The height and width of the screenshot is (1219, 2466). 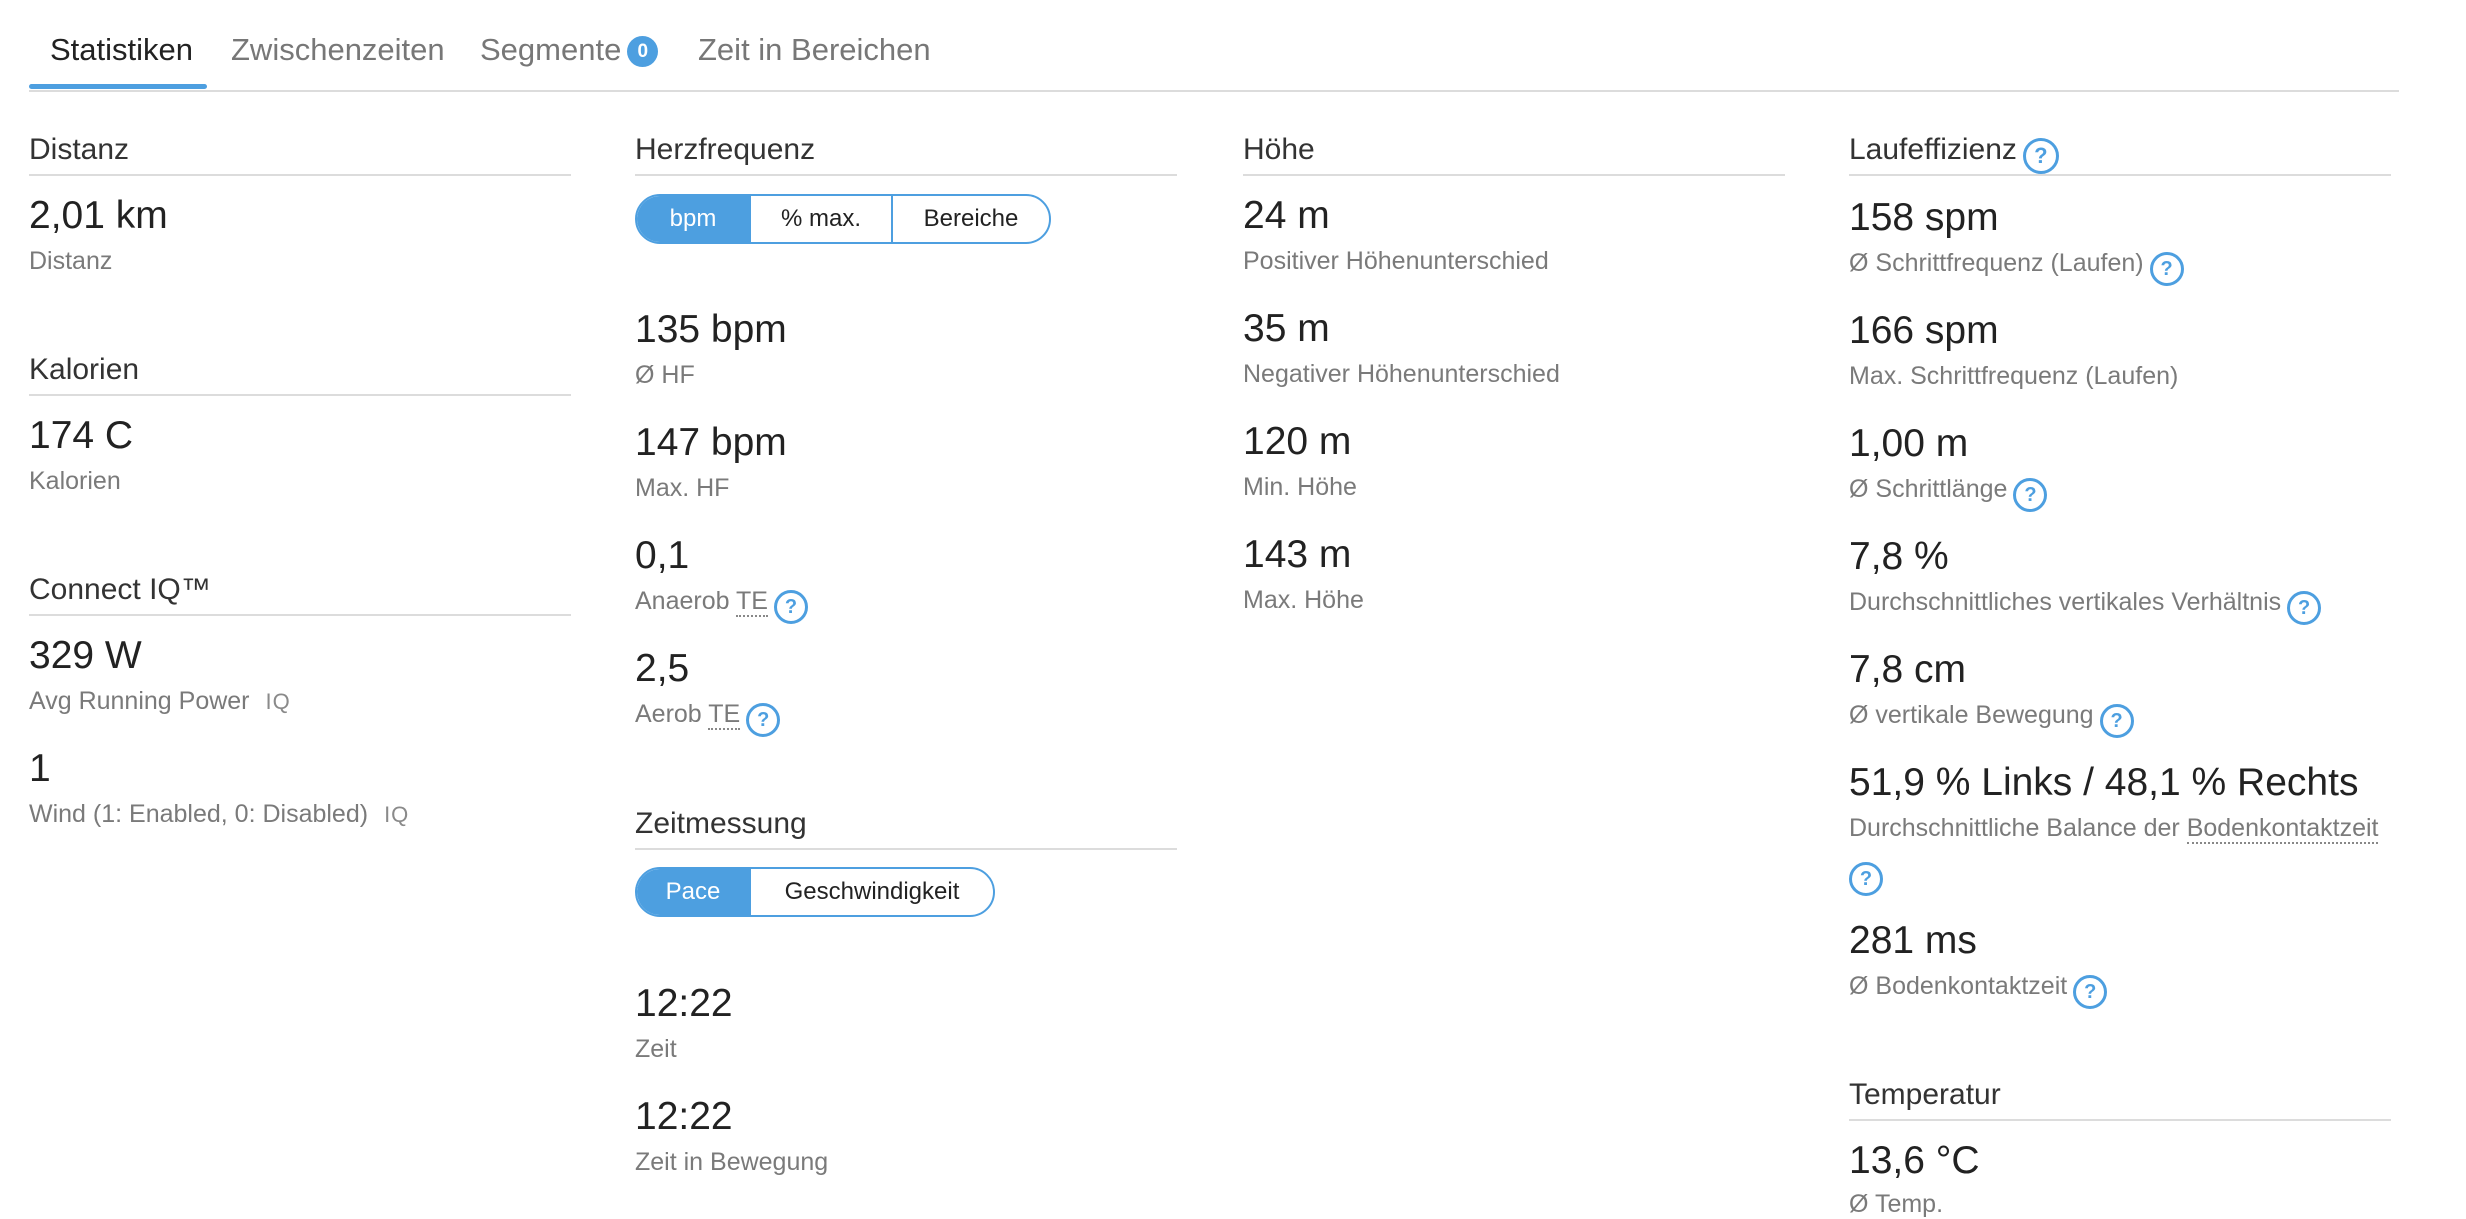 What do you see at coordinates (1514, 155) in the screenshot?
I see `elevation-section-title: Höhe` at bounding box center [1514, 155].